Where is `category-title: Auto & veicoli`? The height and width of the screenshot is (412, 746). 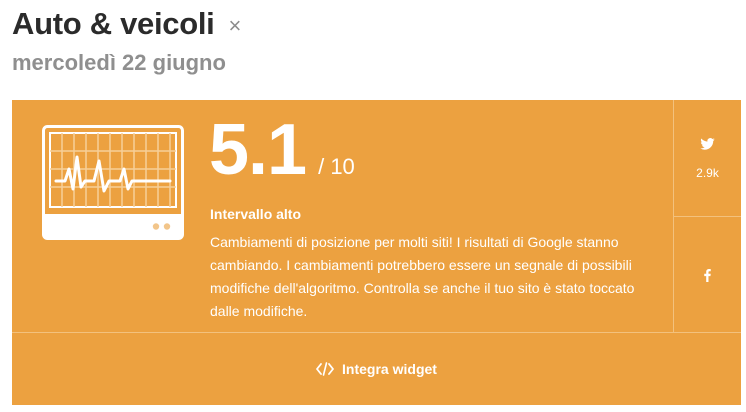
category-title: Auto & veicoli is located at coordinates (113, 23).